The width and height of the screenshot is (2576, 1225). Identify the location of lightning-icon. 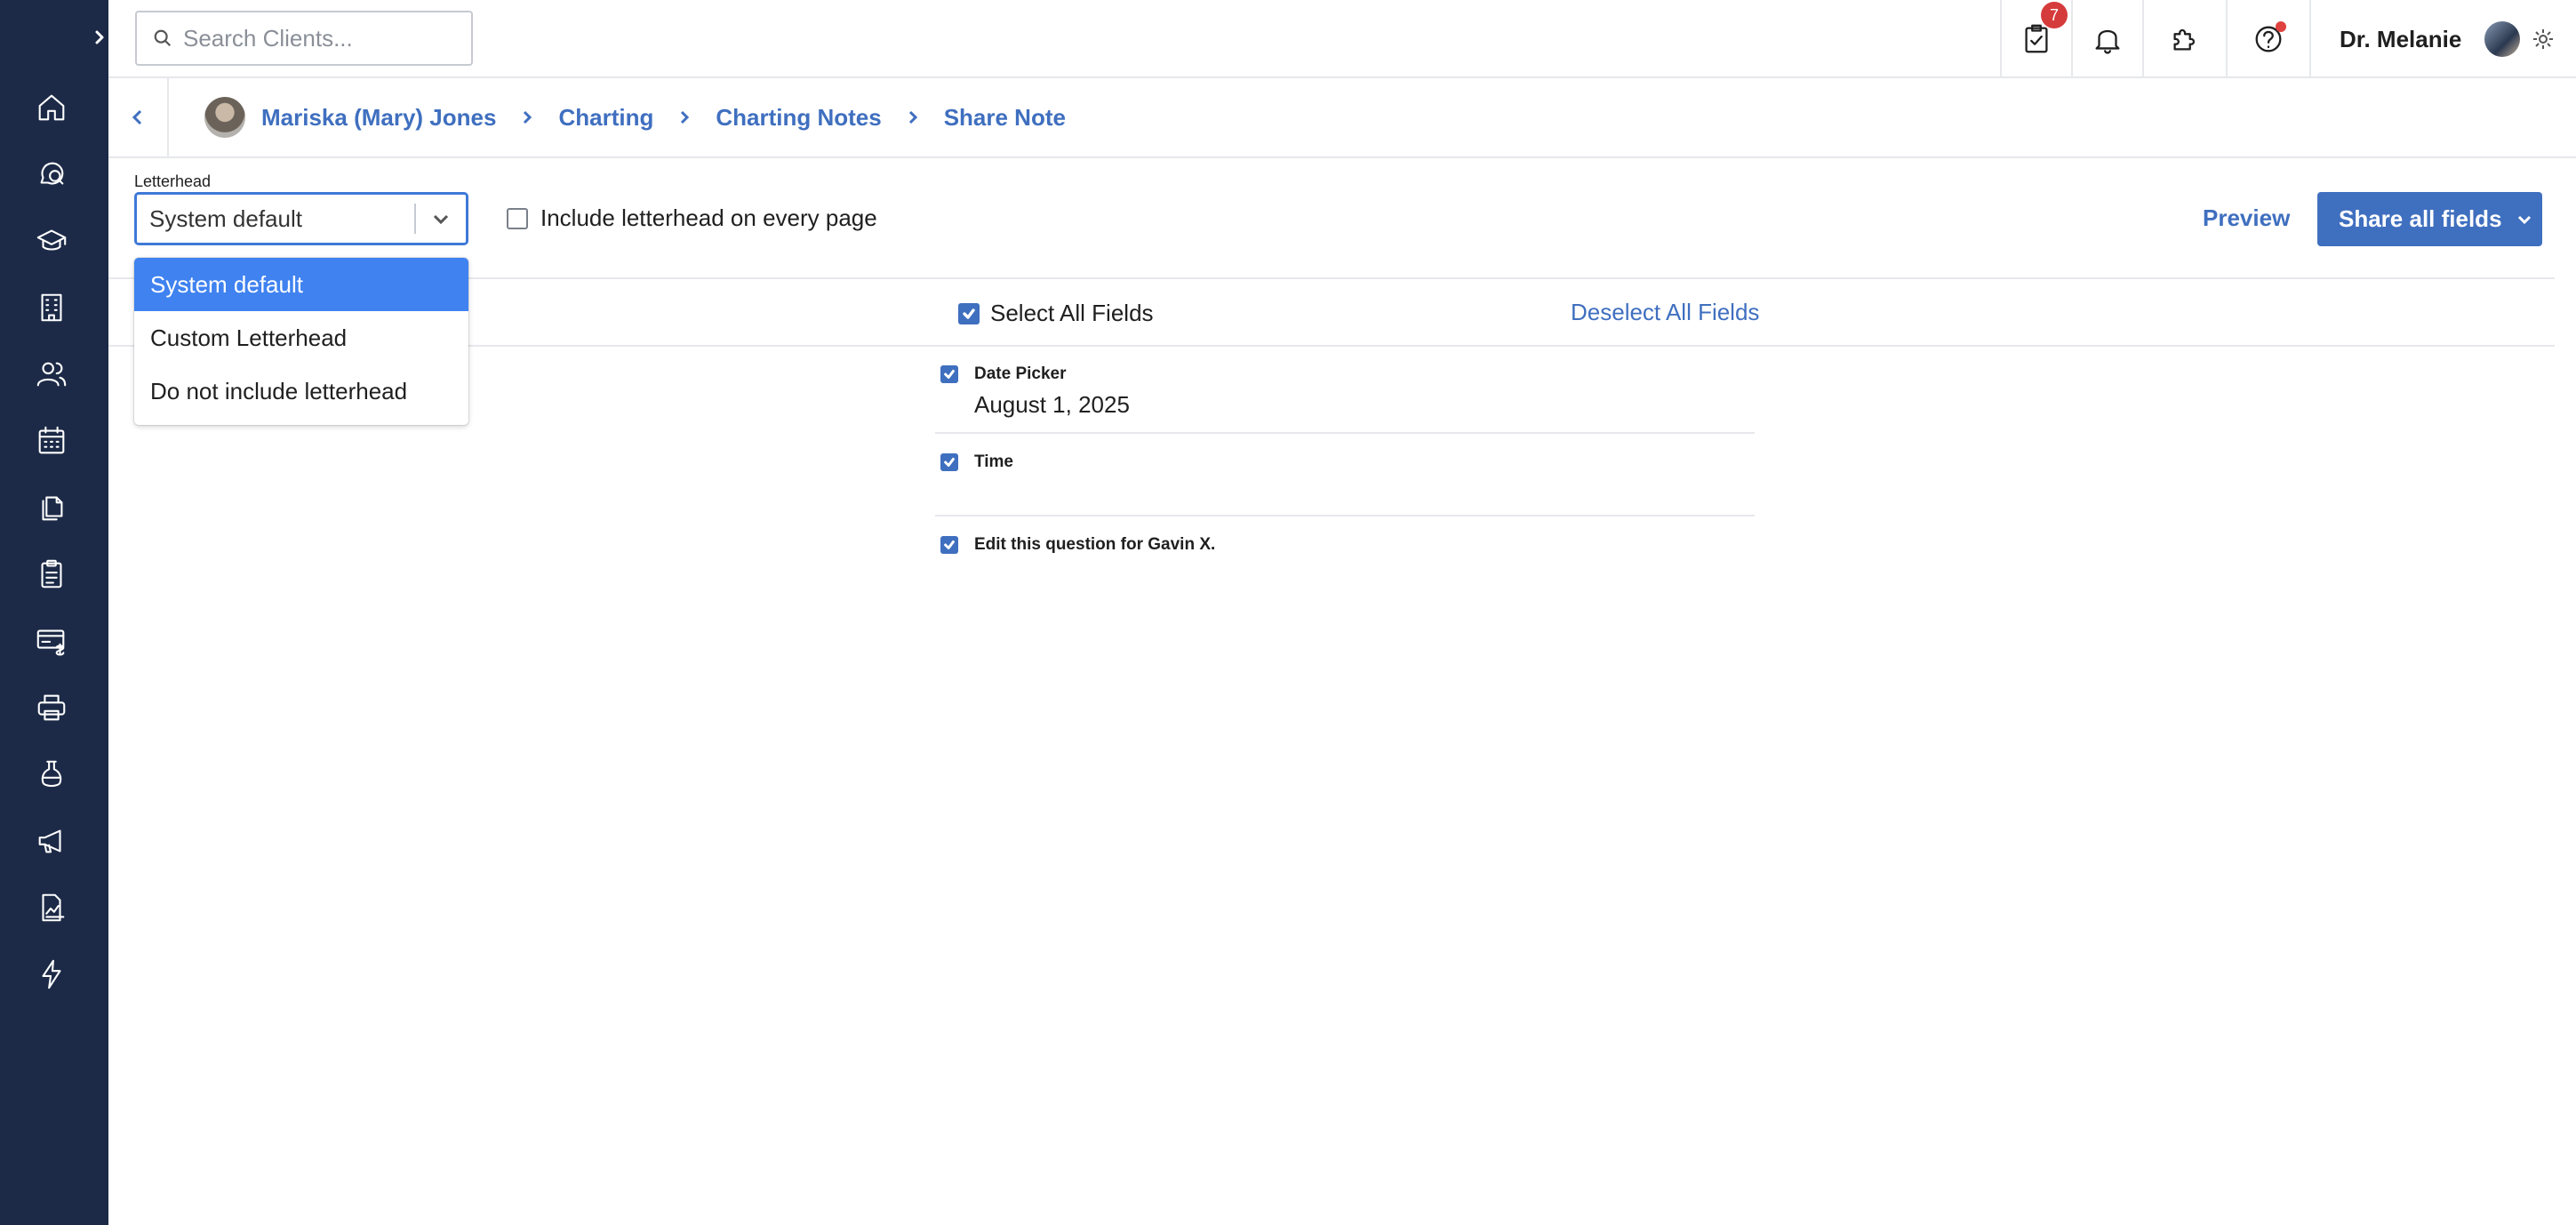
(51, 974).